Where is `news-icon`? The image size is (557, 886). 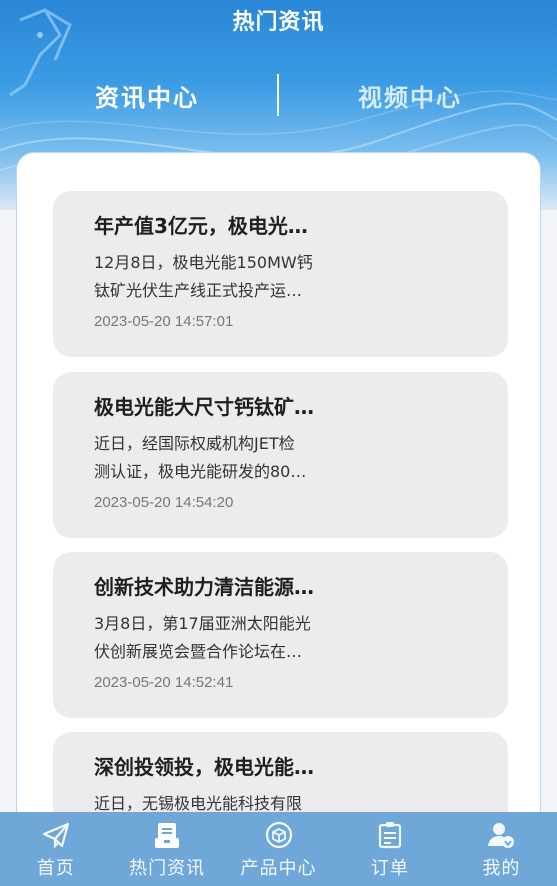 news-icon is located at coordinates (167, 835).